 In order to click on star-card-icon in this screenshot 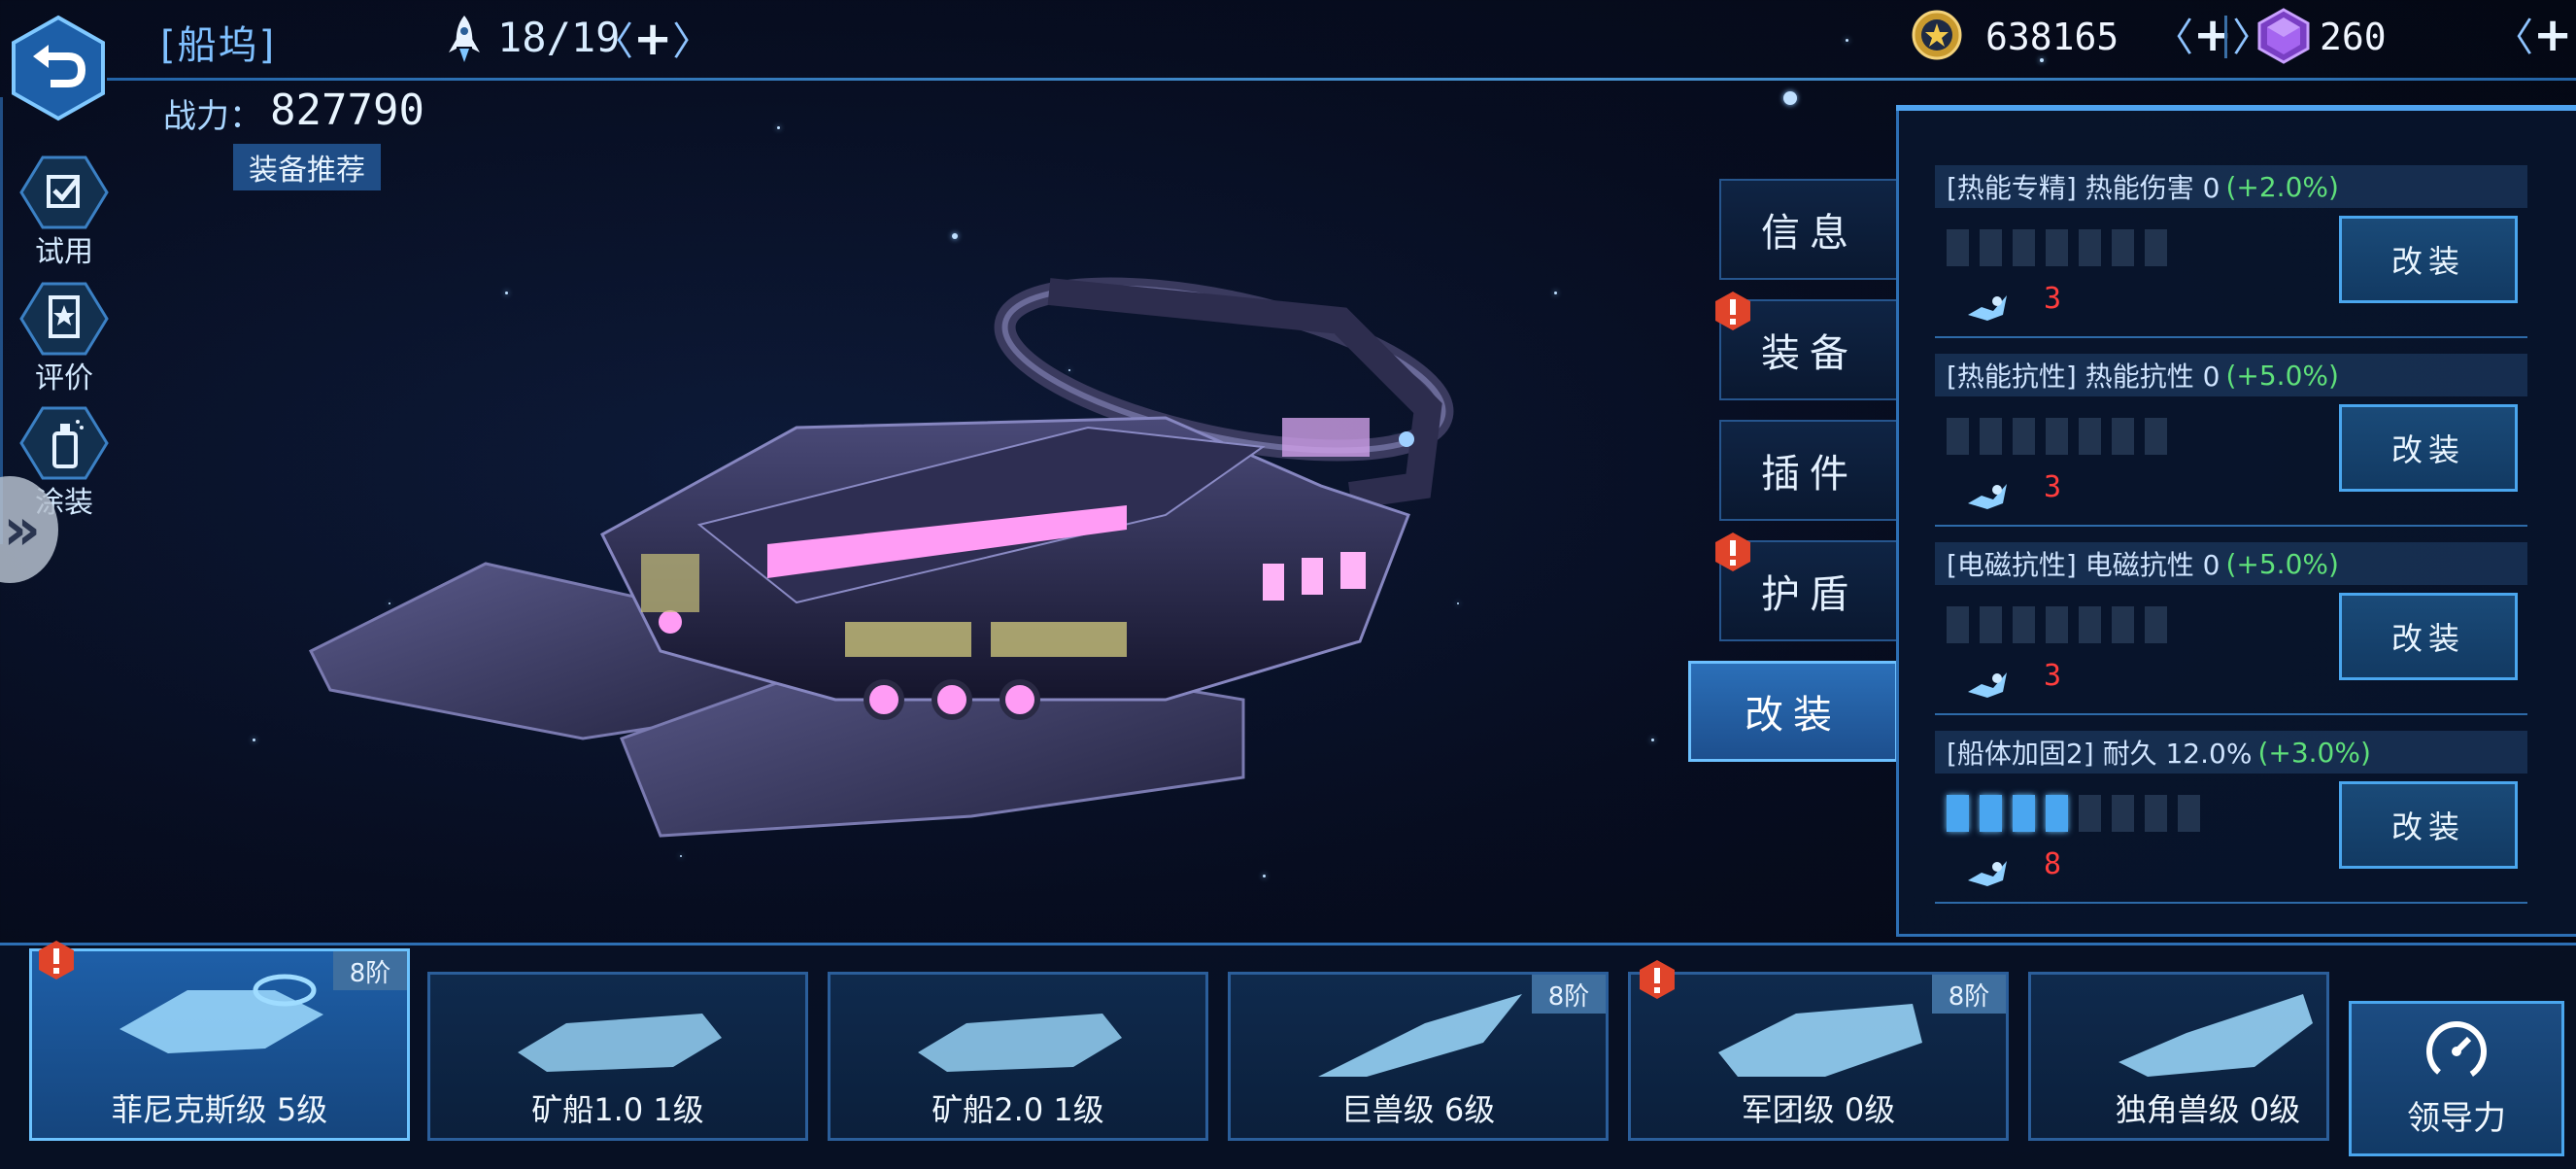, I will do `click(64, 319)`.